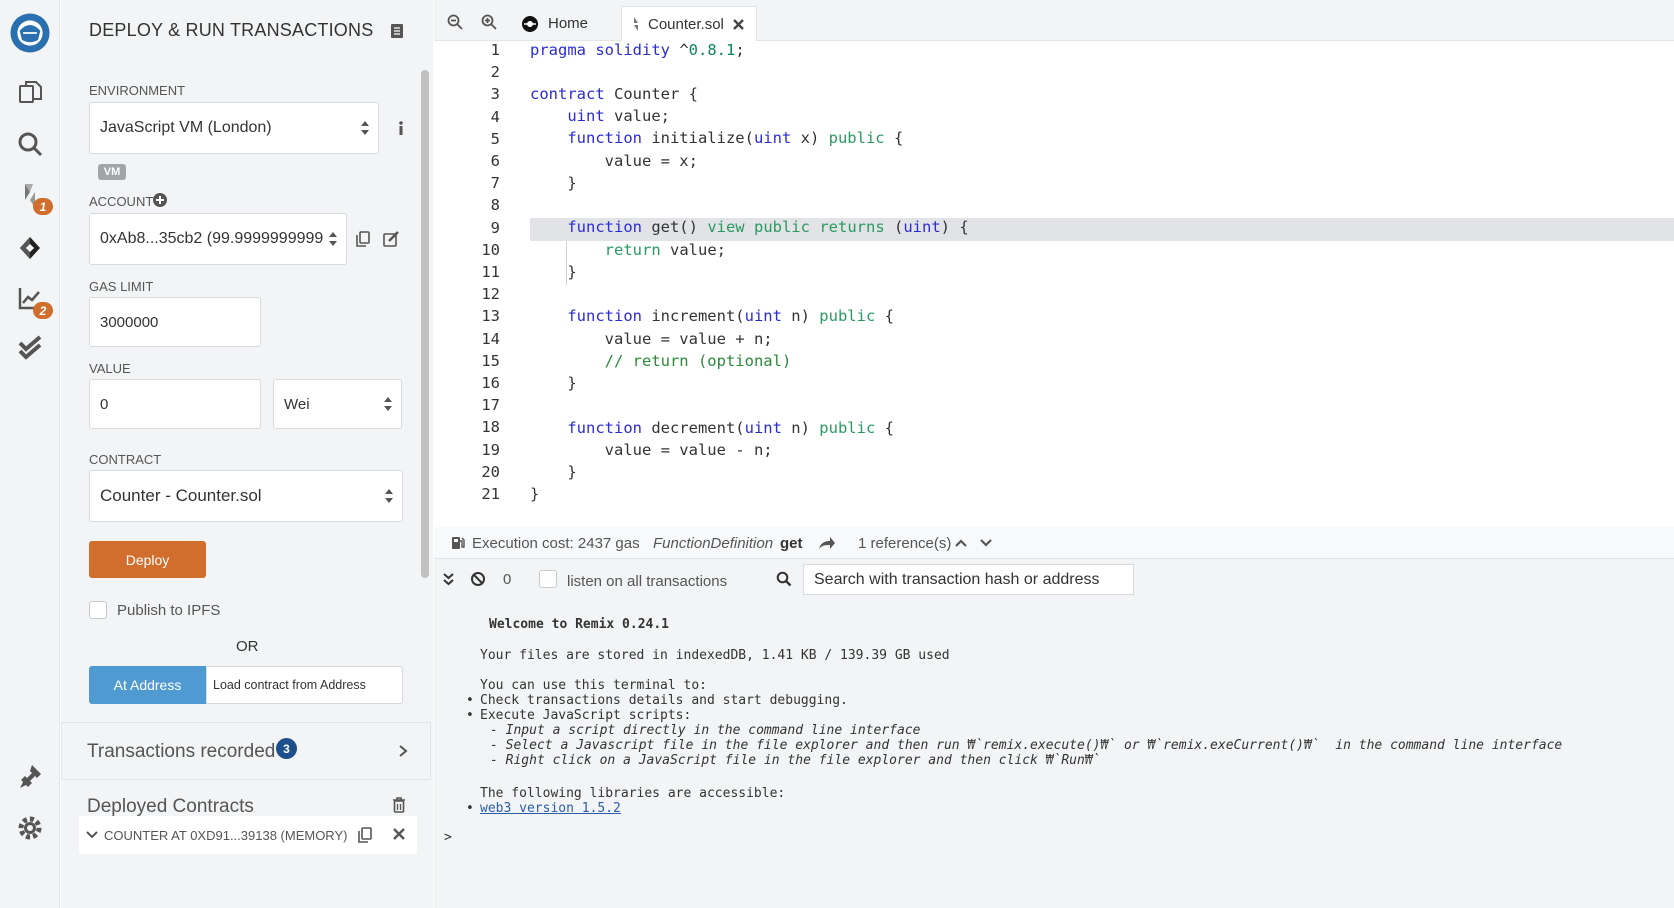  Describe the element at coordinates (827, 543) in the screenshot. I see `share-arrow-icon` at that location.